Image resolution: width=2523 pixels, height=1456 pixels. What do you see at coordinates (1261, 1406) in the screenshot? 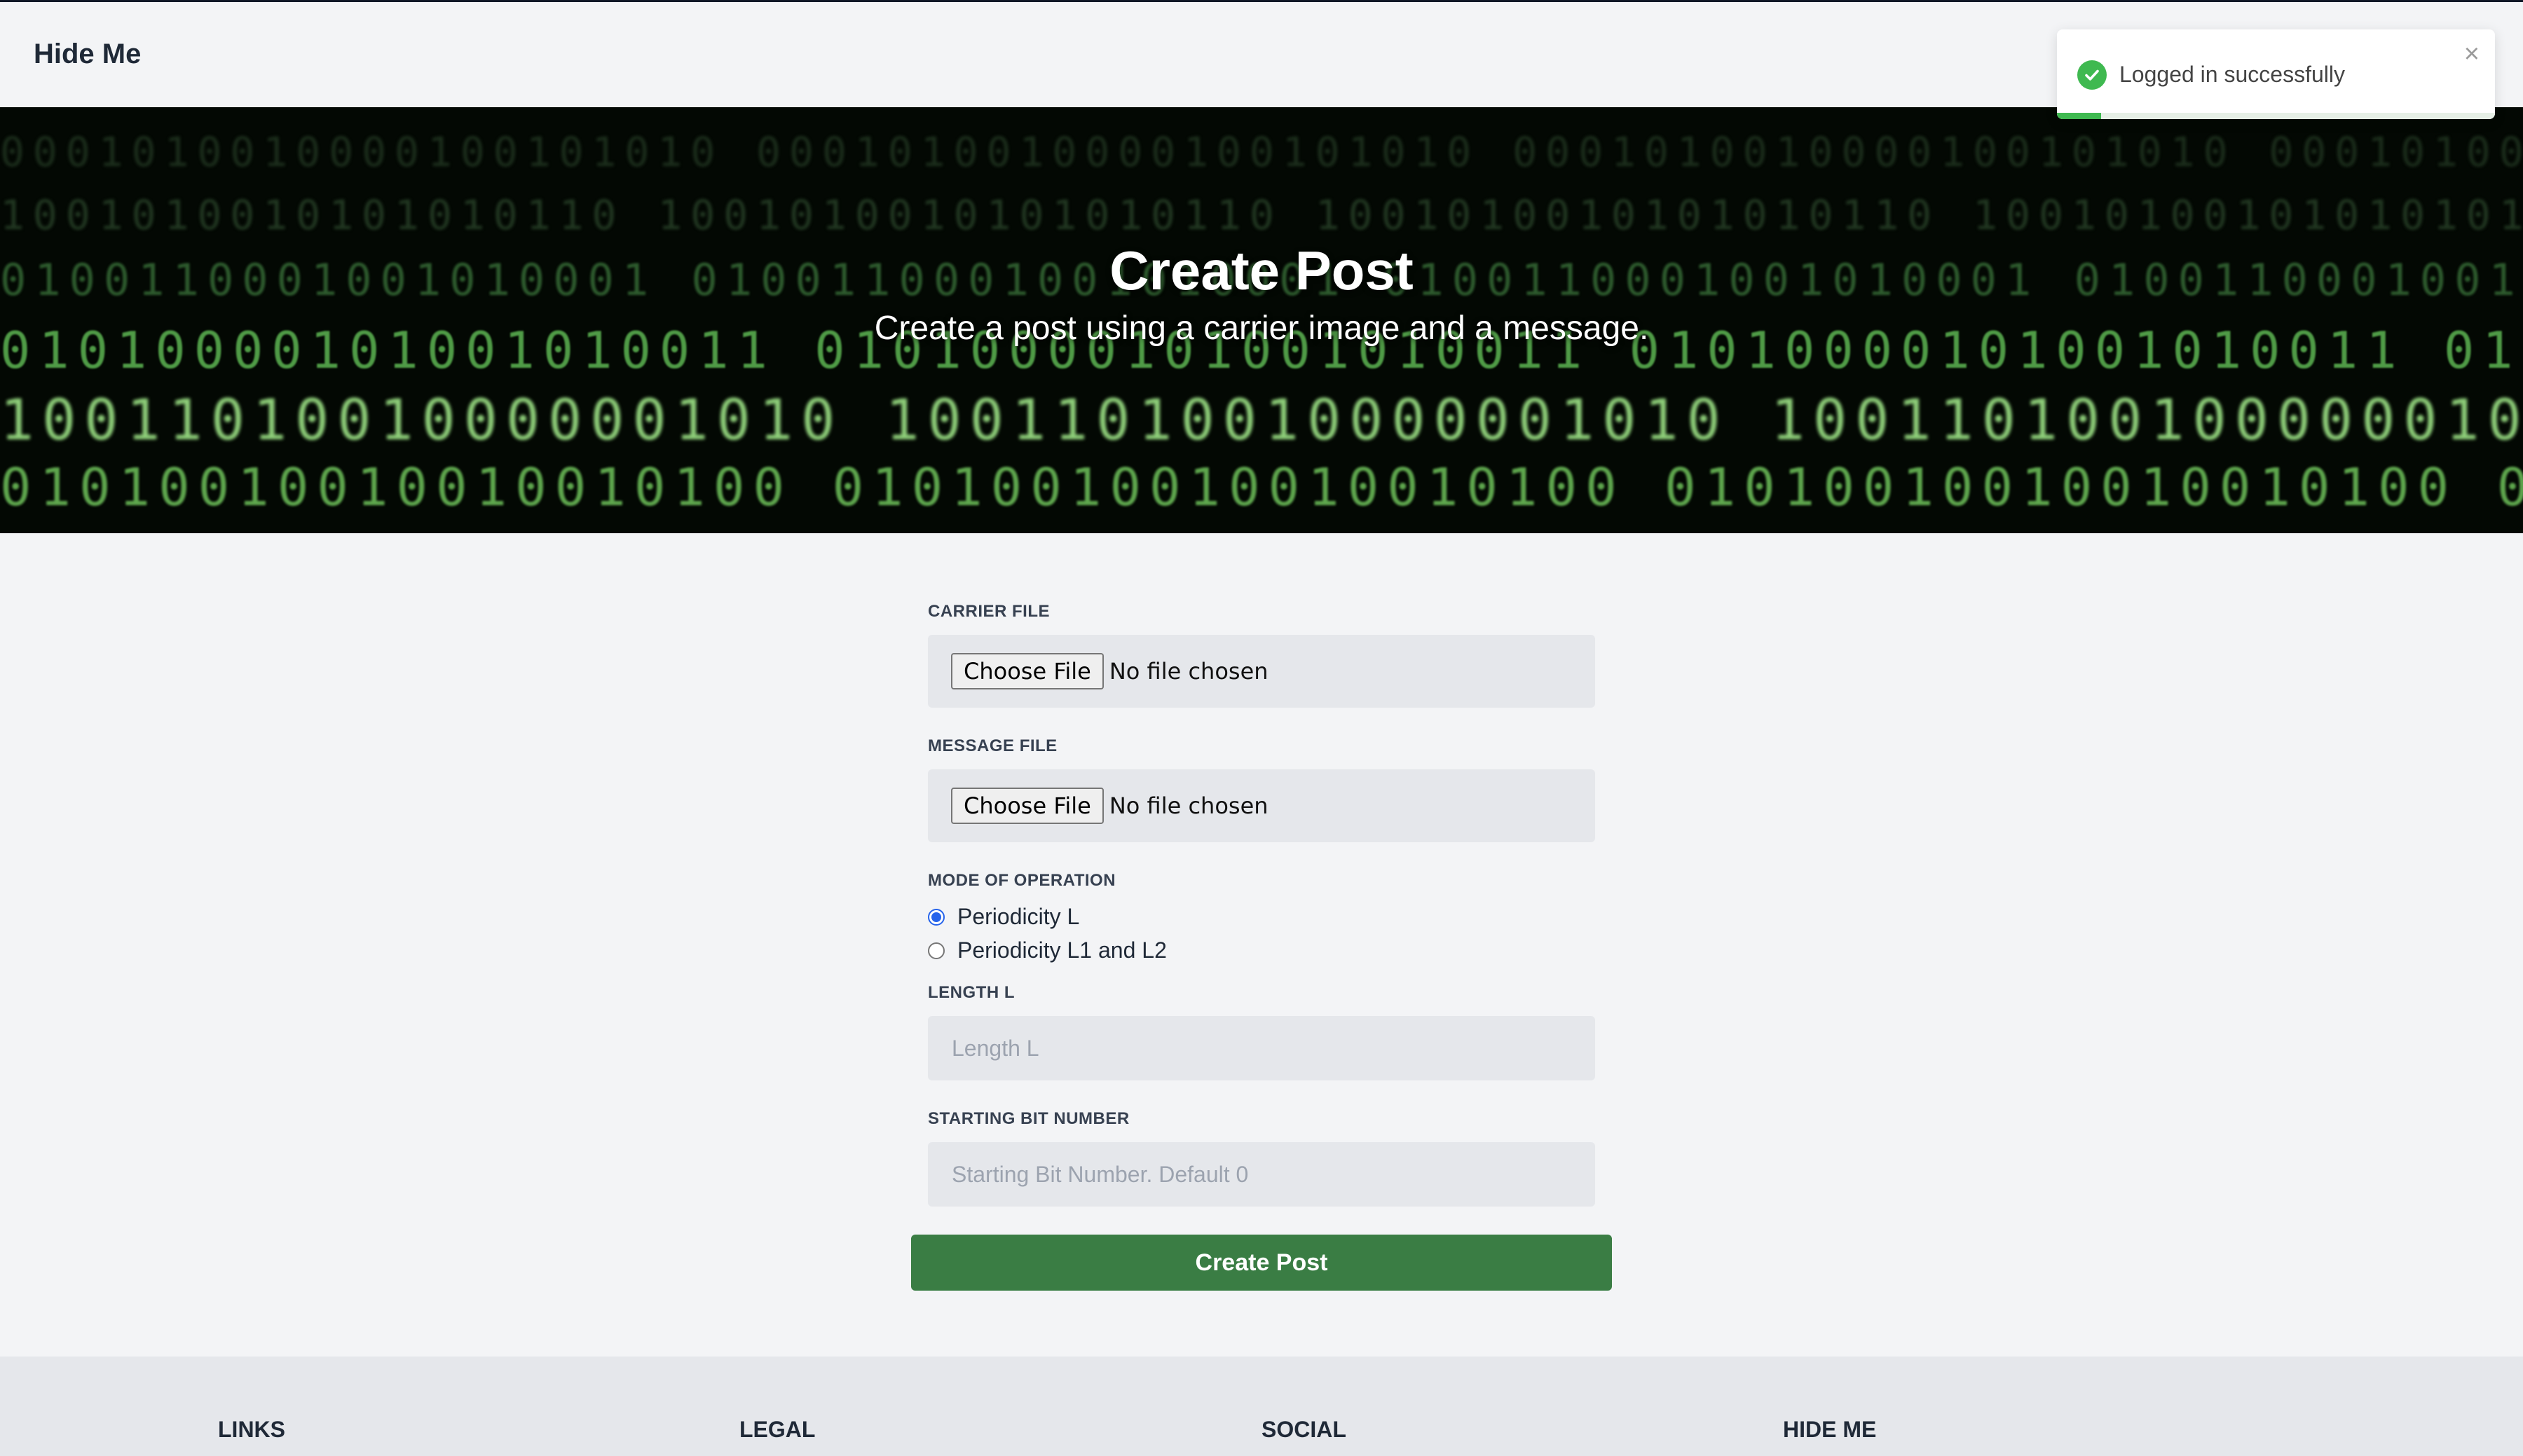
I see `site-footer: Links Legal Social Hide Me` at bounding box center [1261, 1406].